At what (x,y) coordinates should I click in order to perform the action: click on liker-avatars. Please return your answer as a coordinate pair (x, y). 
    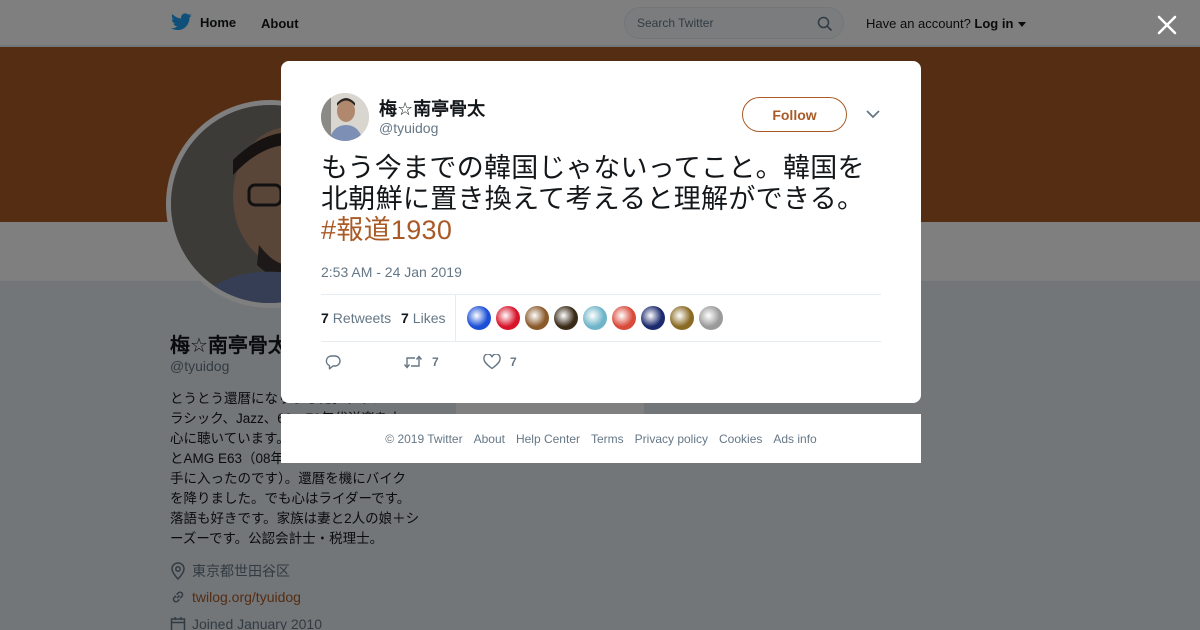
    Looking at the image, I should click on (595, 318).